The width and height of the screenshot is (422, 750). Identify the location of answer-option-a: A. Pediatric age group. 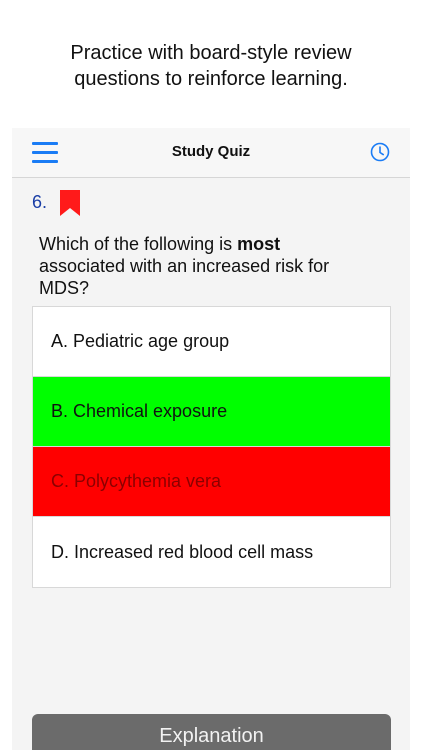
(211, 342).